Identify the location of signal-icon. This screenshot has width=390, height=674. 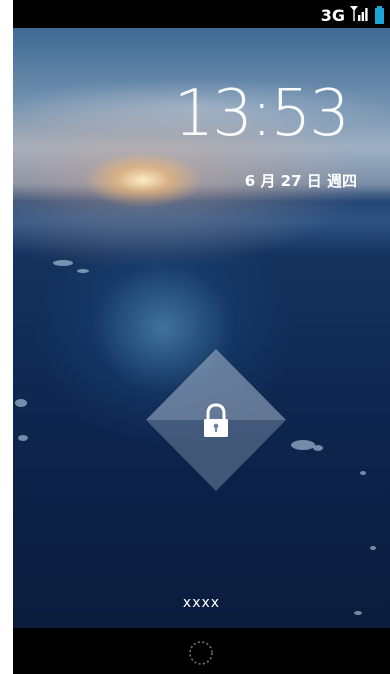
(360, 15).